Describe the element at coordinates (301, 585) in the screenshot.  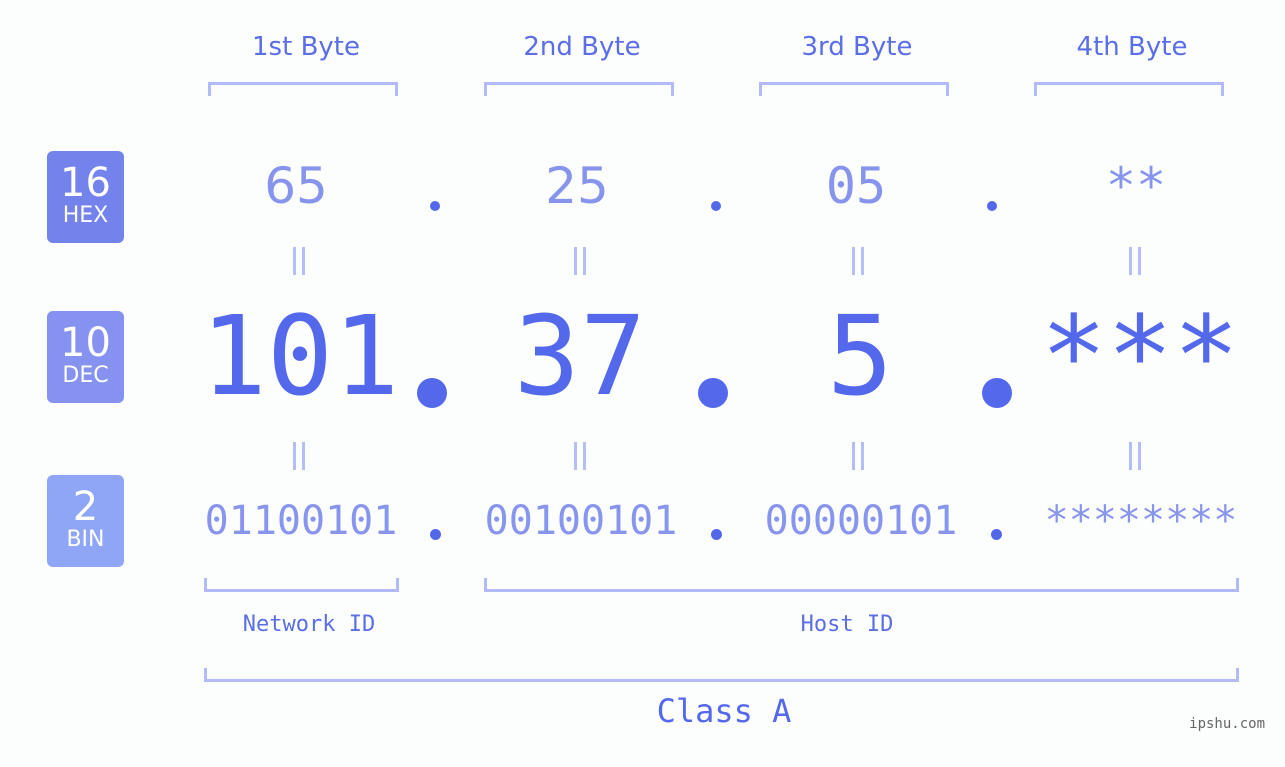
I see `network-id-bracket` at that location.